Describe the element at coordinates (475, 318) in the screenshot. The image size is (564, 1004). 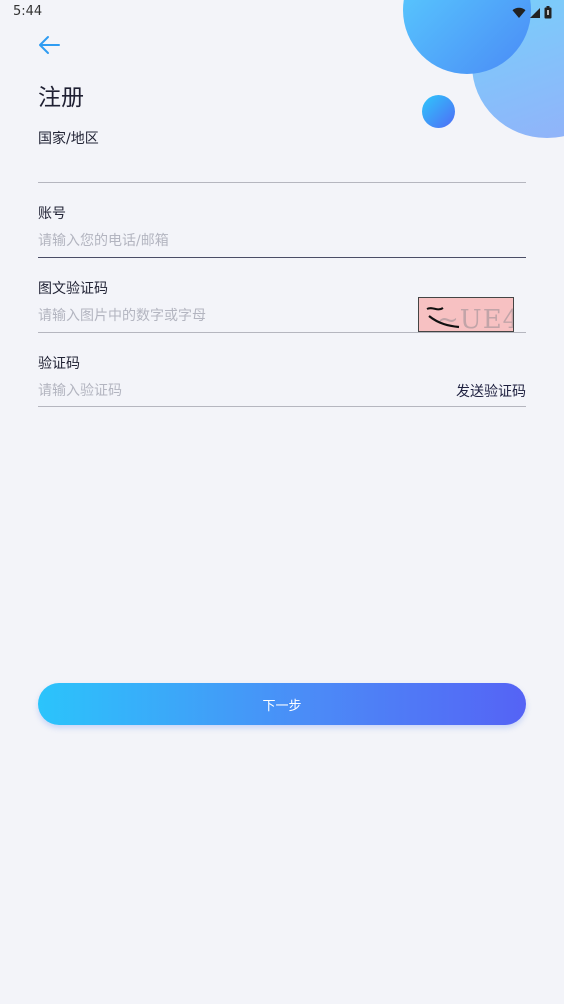
I see `captcha-text: ~UE45` at that location.